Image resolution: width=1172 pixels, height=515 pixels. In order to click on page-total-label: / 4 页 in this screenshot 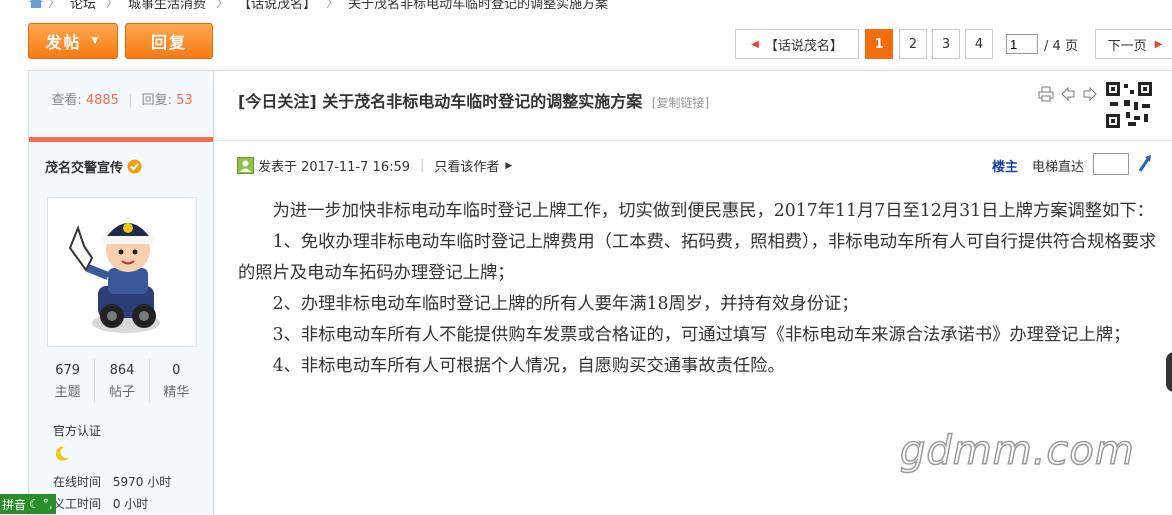, I will do `click(1061, 46)`.